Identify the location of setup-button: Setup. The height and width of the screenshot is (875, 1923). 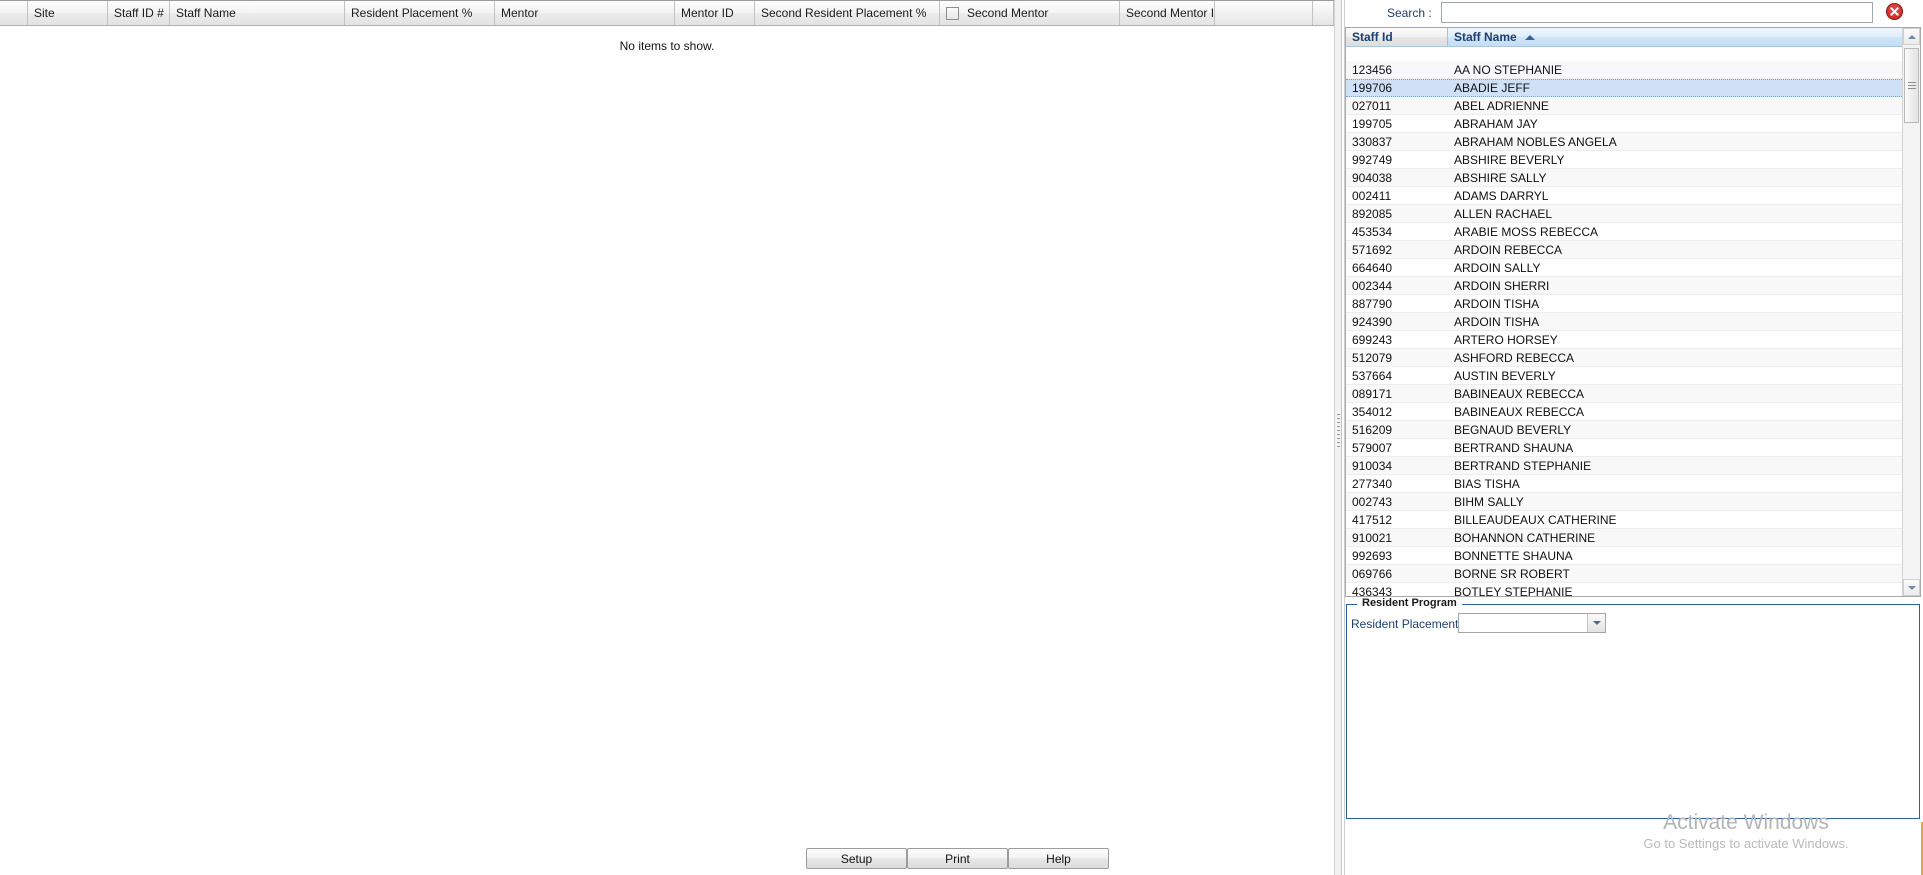
(856, 858).